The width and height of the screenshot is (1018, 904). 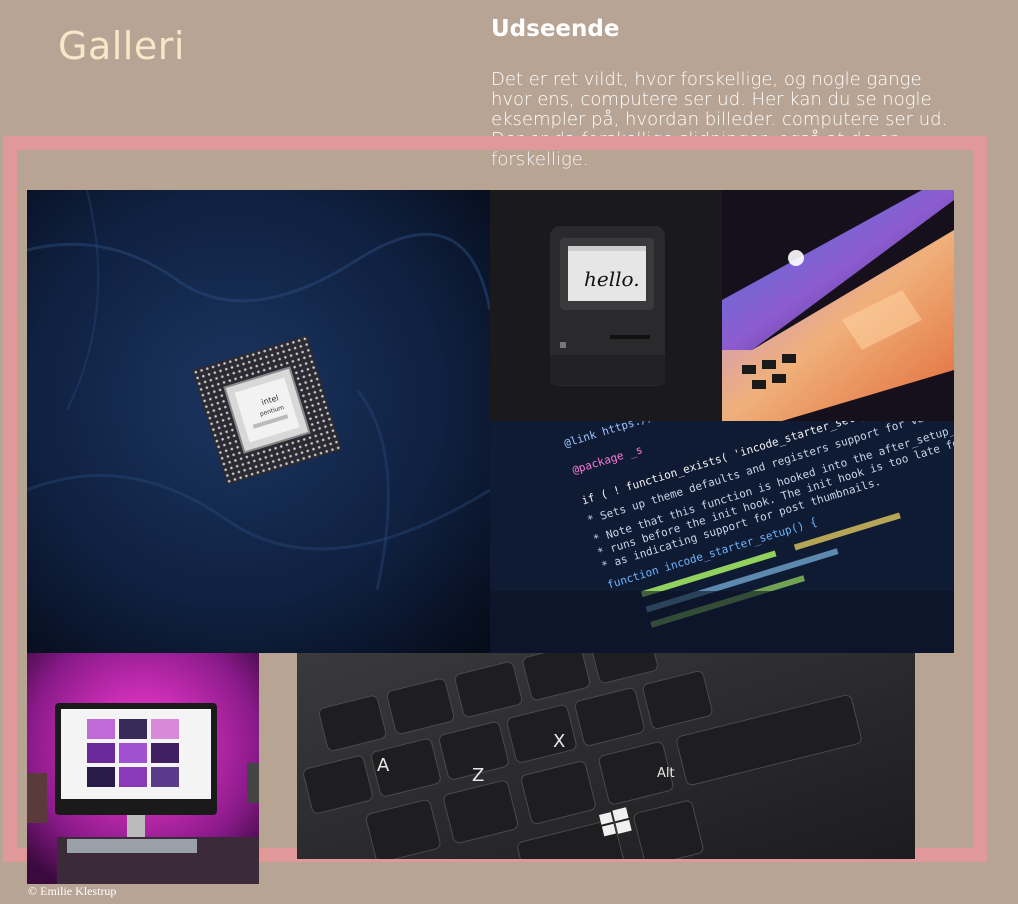 I want to click on gallery-image-keyboard: A Z X Alt, so click(x=606, y=756).